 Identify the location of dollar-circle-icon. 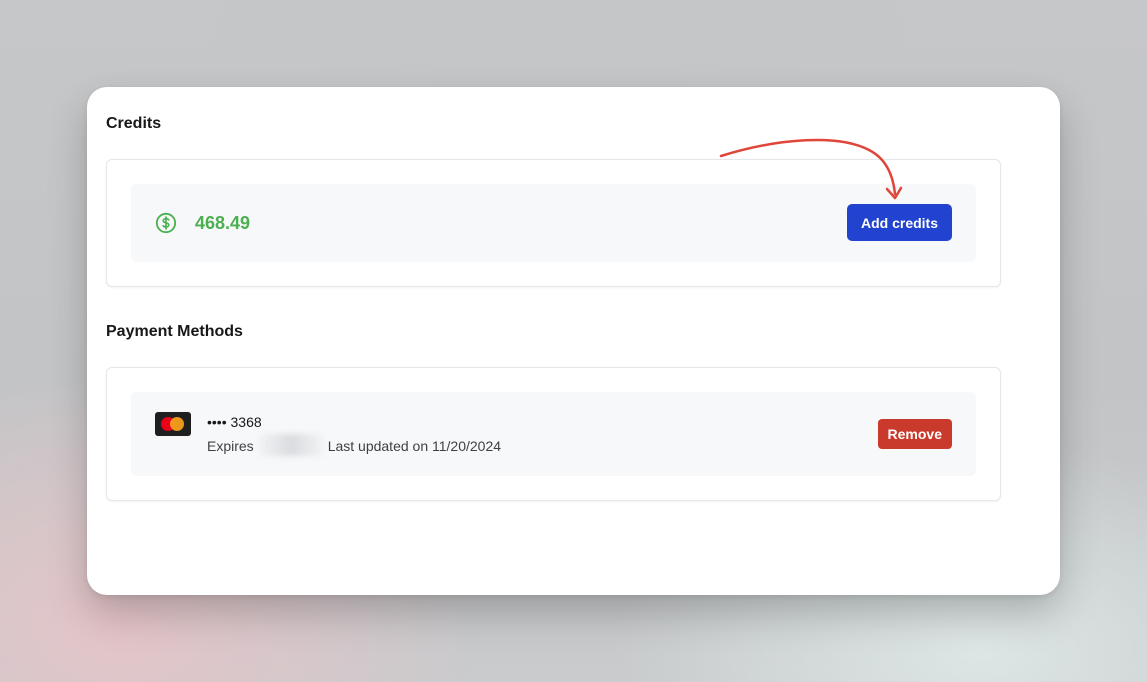
(166, 223).